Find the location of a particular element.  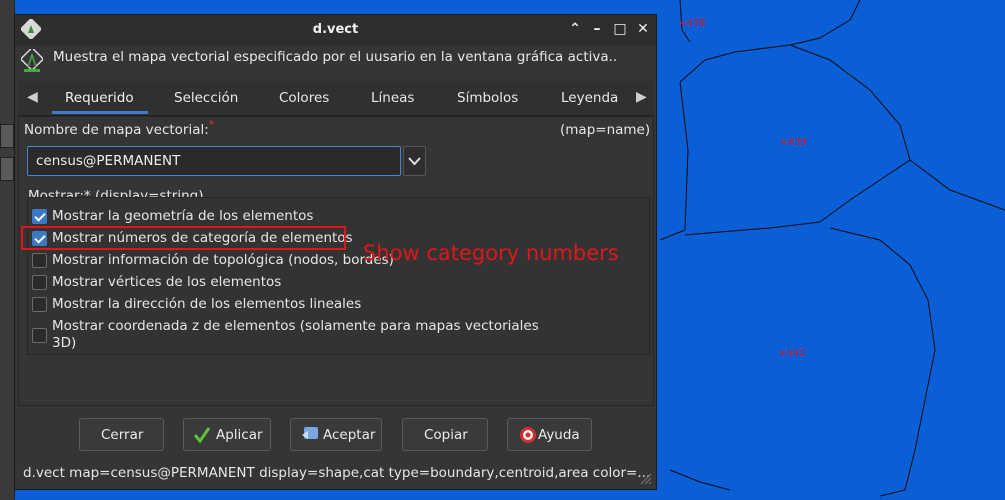

close-button: ✕ is located at coordinates (643, 29).